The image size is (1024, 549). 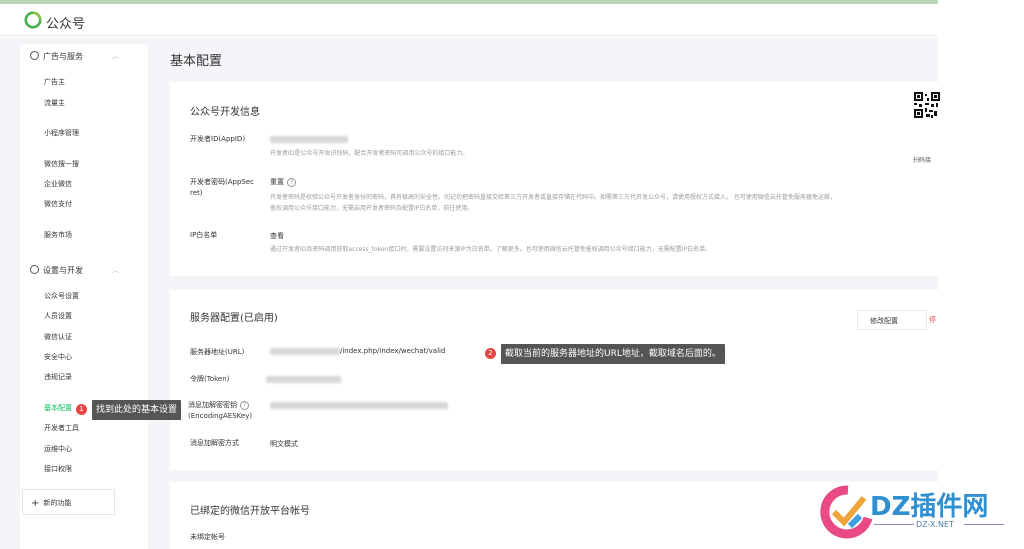 What do you see at coordinates (58, 469) in the screenshot?
I see `sidebar-item-api-permissions: 接口权限` at bounding box center [58, 469].